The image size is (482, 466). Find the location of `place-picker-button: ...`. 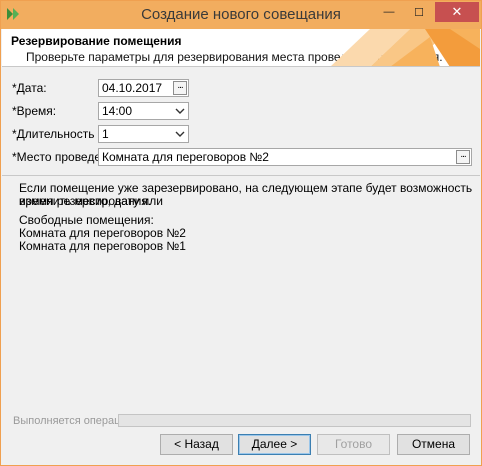

place-picker-button: ... is located at coordinates (463, 157).